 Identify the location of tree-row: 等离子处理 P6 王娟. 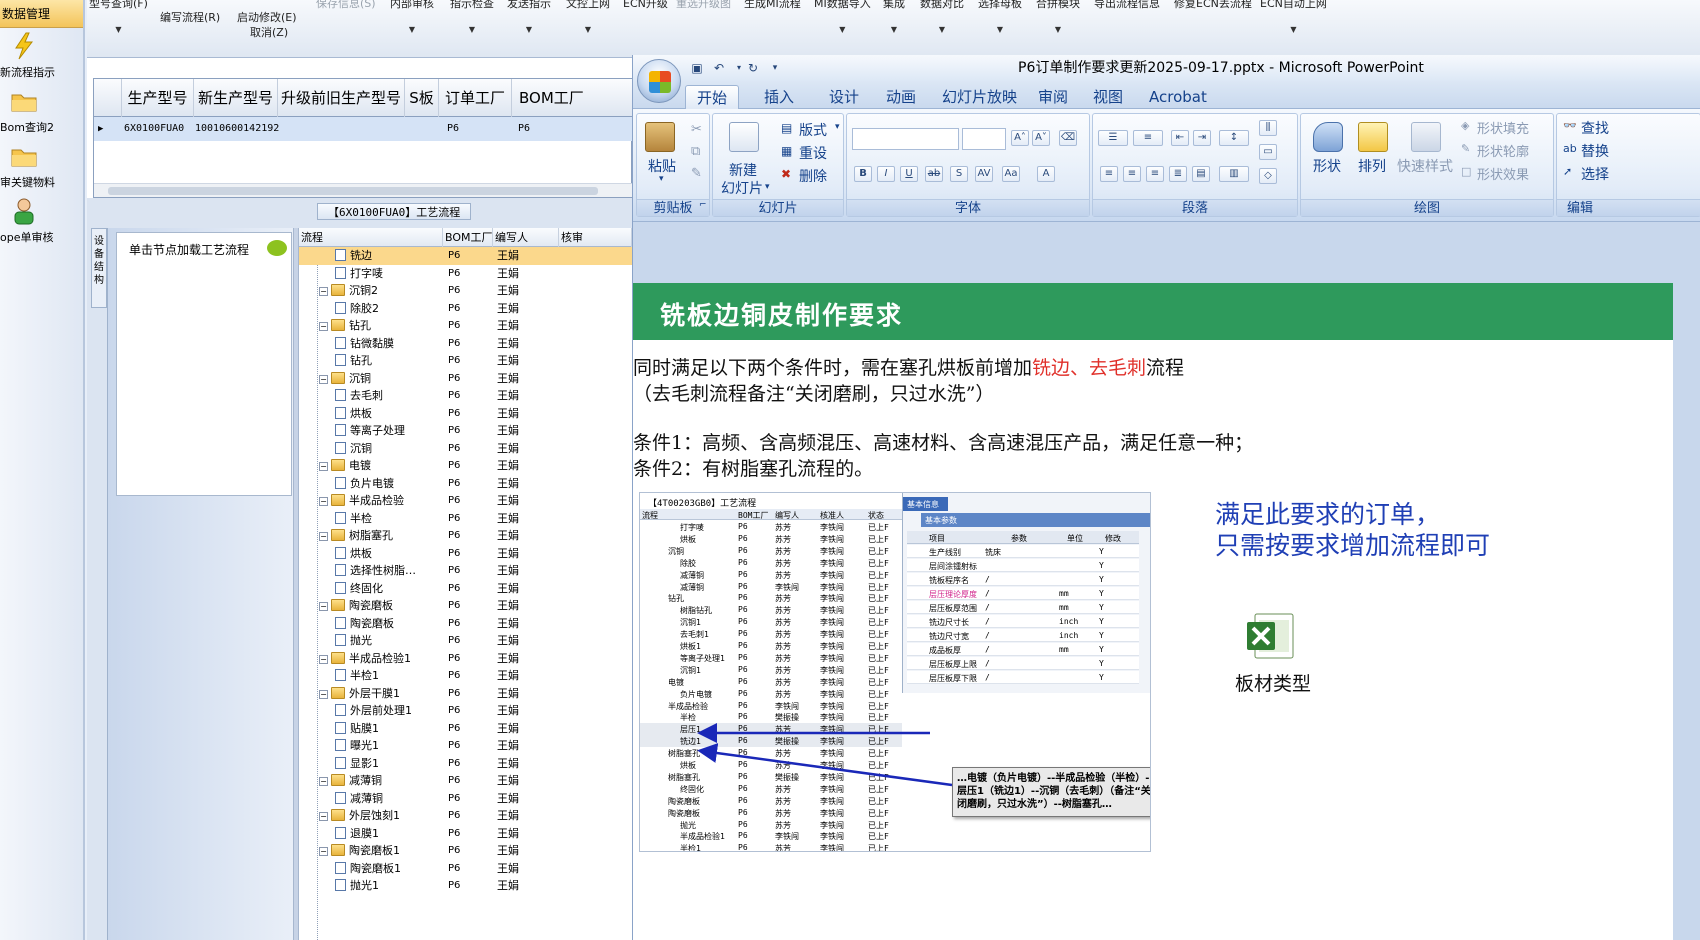
(465, 431).